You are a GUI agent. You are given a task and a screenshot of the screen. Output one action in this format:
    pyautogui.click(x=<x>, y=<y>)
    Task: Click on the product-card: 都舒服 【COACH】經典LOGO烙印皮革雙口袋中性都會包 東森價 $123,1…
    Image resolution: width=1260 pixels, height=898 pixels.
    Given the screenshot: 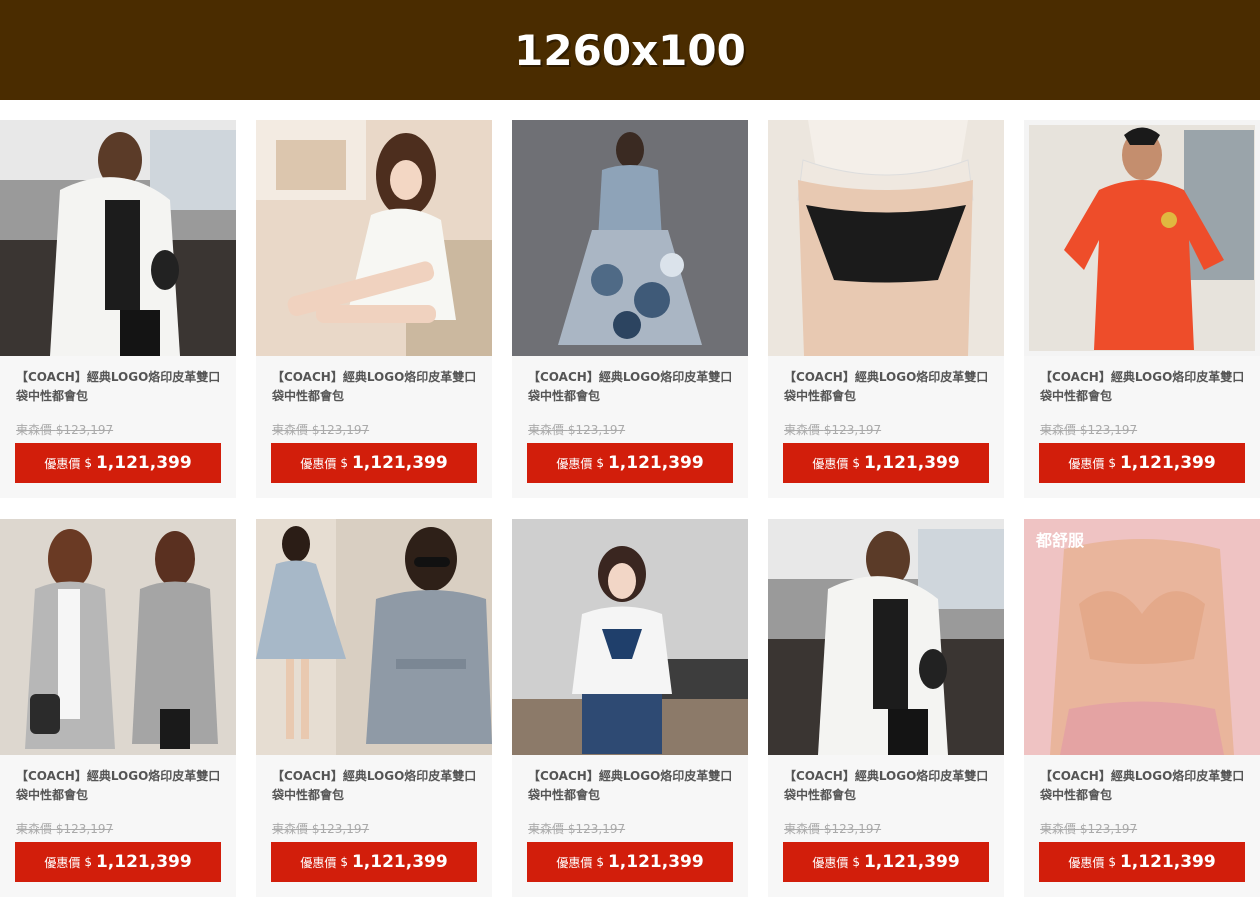 What is the action you would take?
    pyautogui.click(x=1142, y=708)
    